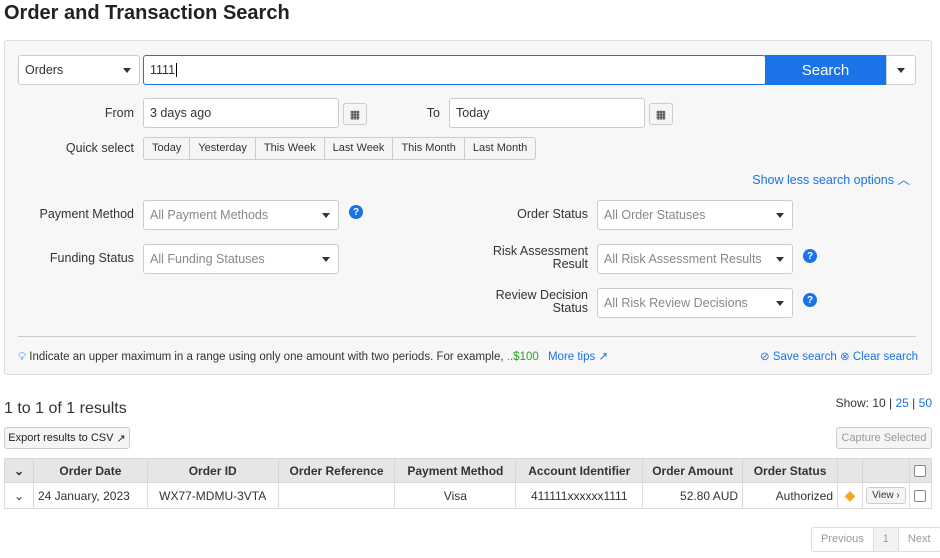  Describe the element at coordinates (831, 178) in the screenshot. I see `show-less-options-link: Show less search options ︿` at that location.